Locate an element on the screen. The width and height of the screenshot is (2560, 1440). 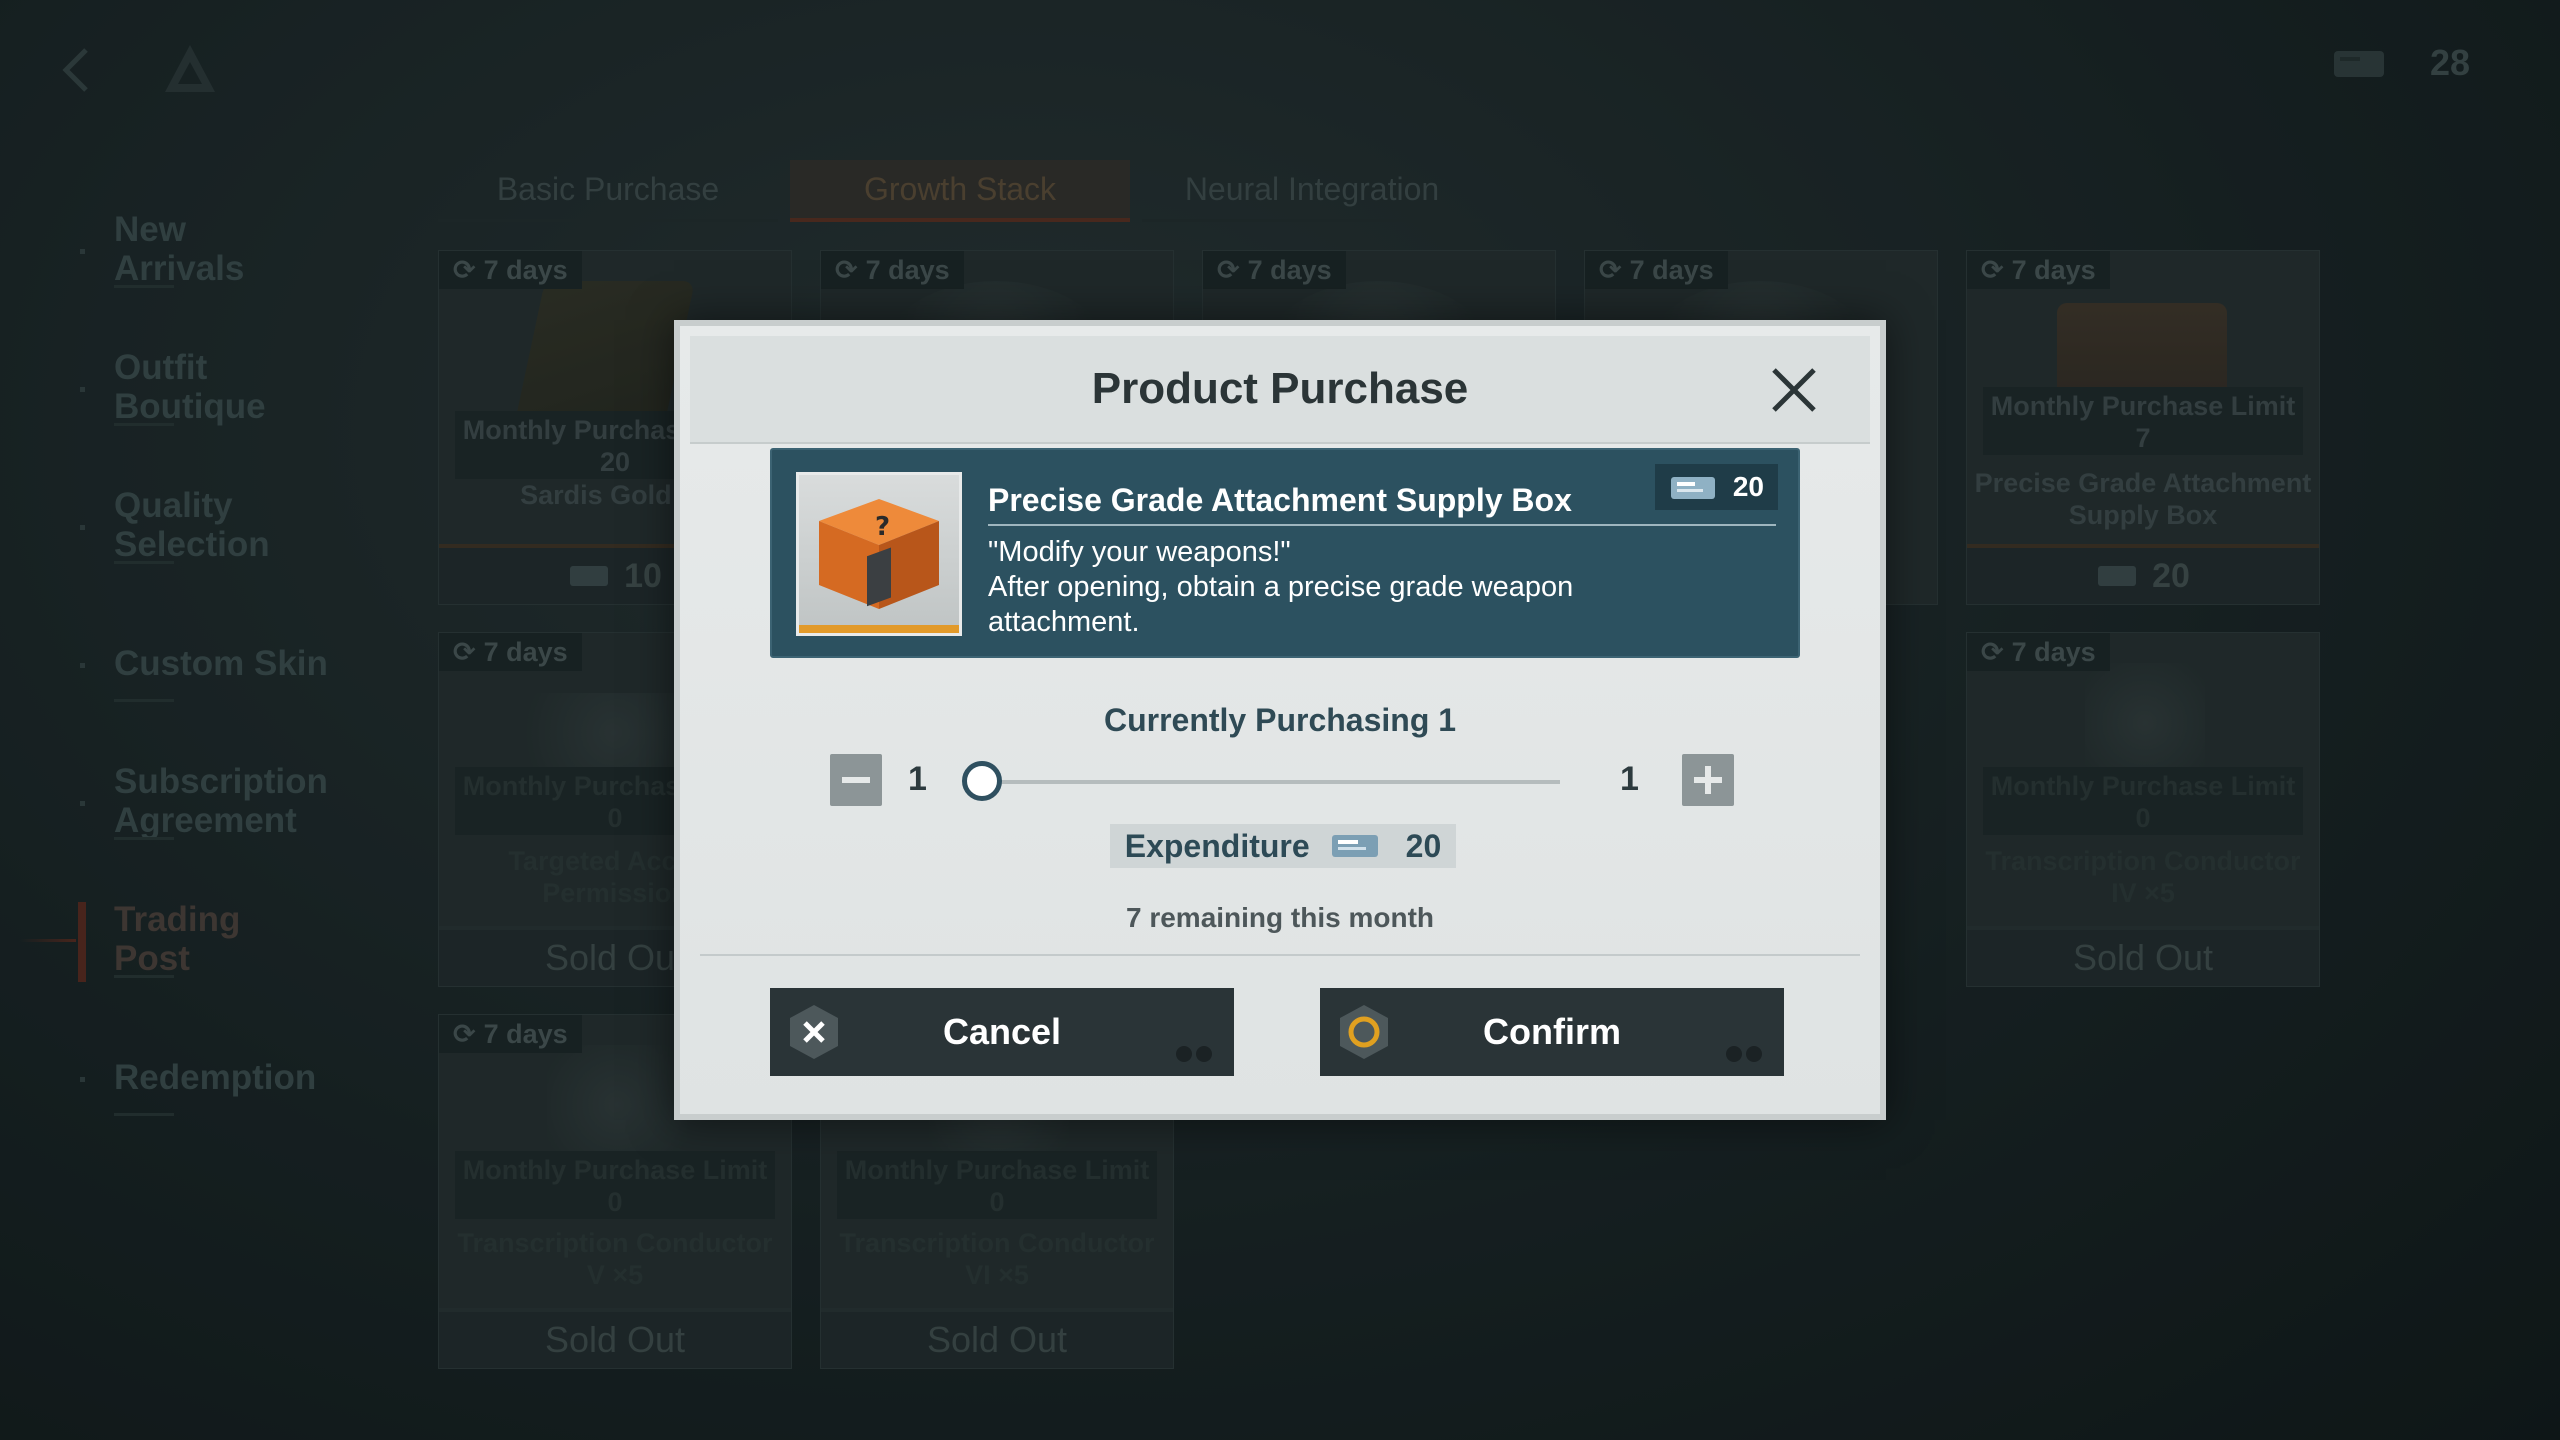
dialog-header: Product Purchase is located at coordinates (1280, 390).